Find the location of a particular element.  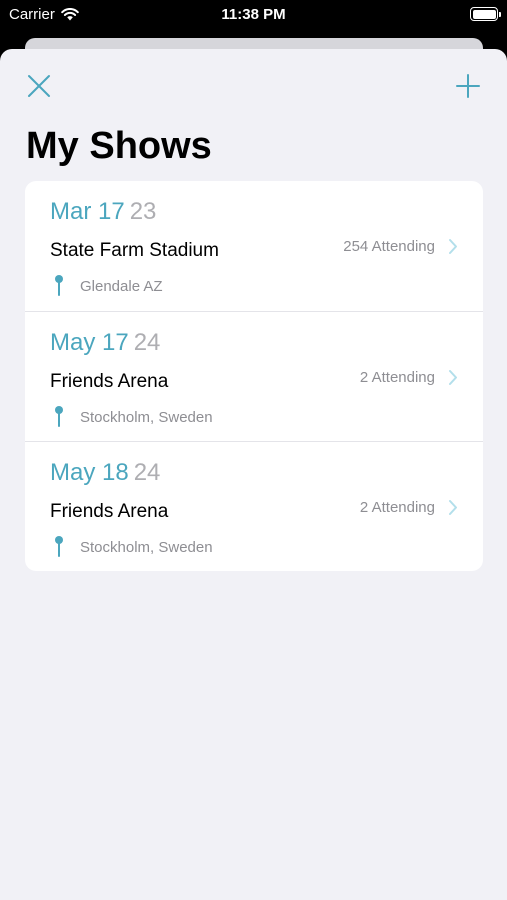

show-date: Mar 17 23 is located at coordinates (103, 211).